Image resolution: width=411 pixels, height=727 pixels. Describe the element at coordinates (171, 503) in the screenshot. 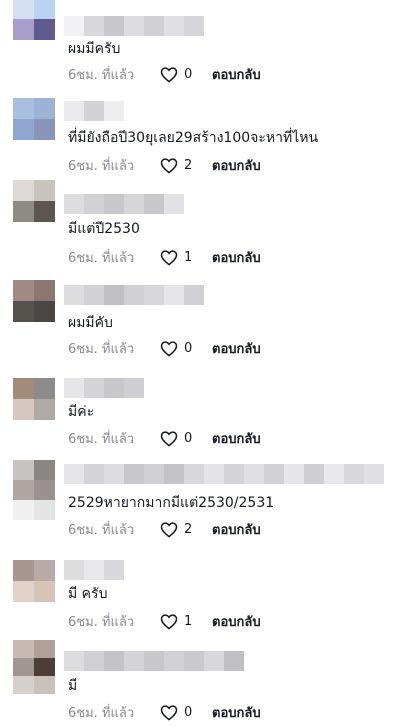

I see `comment-text: 2529หายากมากมีแต่2530/2531` at that location.